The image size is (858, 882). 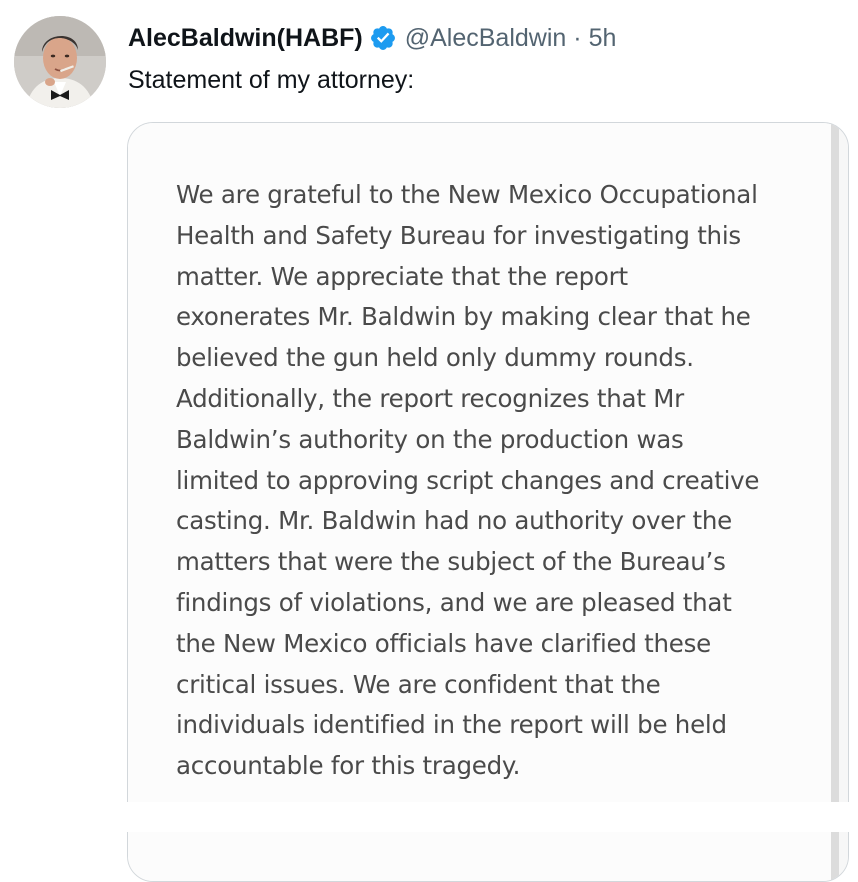 I want to click on crop-bottom, so click(x=429, y=817).